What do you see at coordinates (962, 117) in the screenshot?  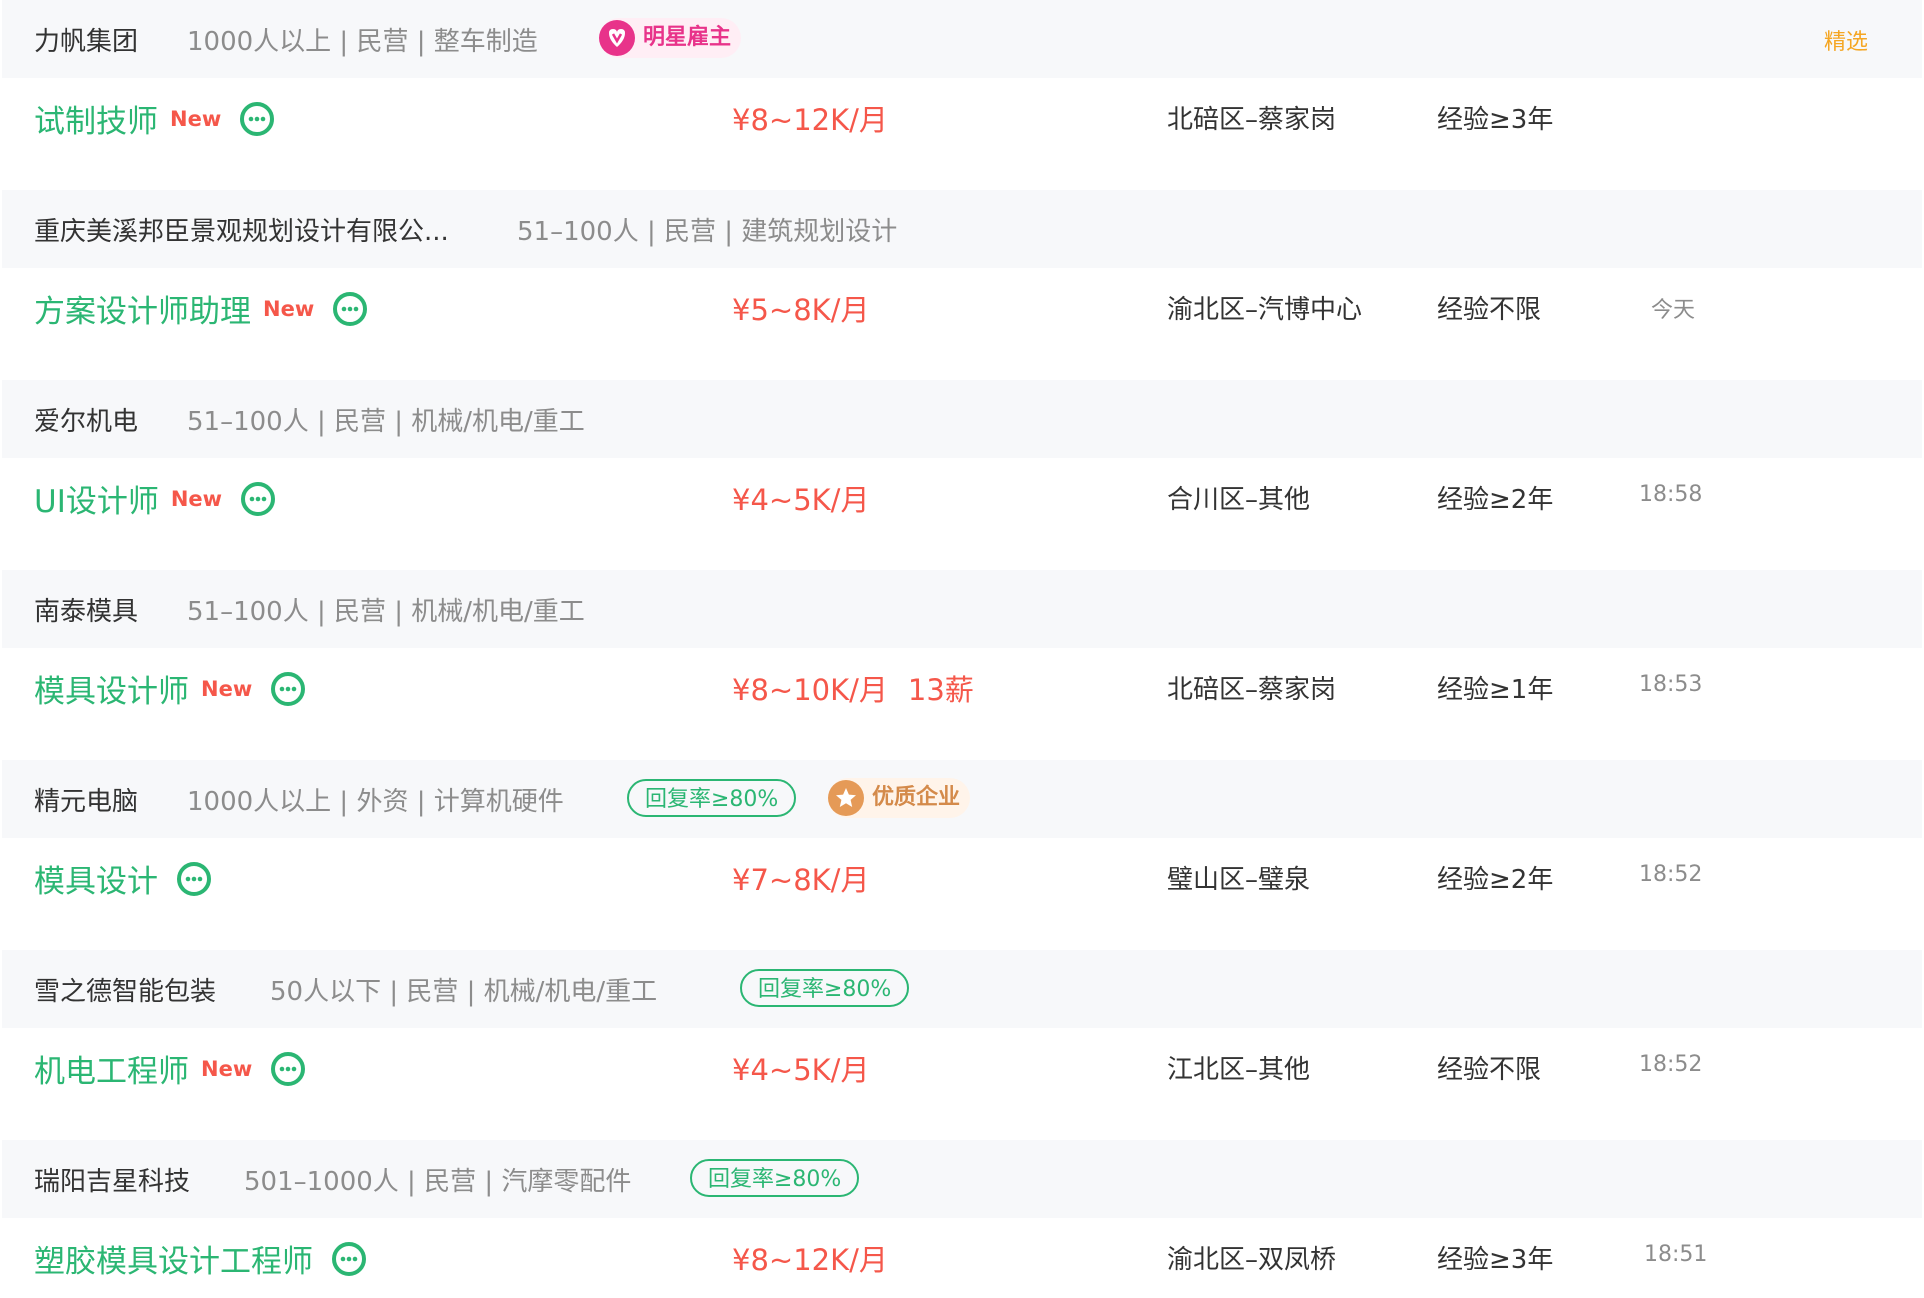 I see `job-row: 试制技师 New ¥8~12K/月 北碚区–蔡家岗 经验≥3年` at bounding box center [962, 117].